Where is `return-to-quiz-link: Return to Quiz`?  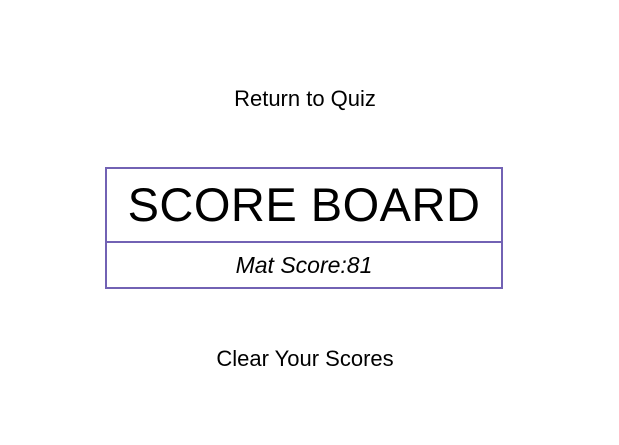
return-to-quiz-link: Return to Quiz is located at coordinates (305, 99).